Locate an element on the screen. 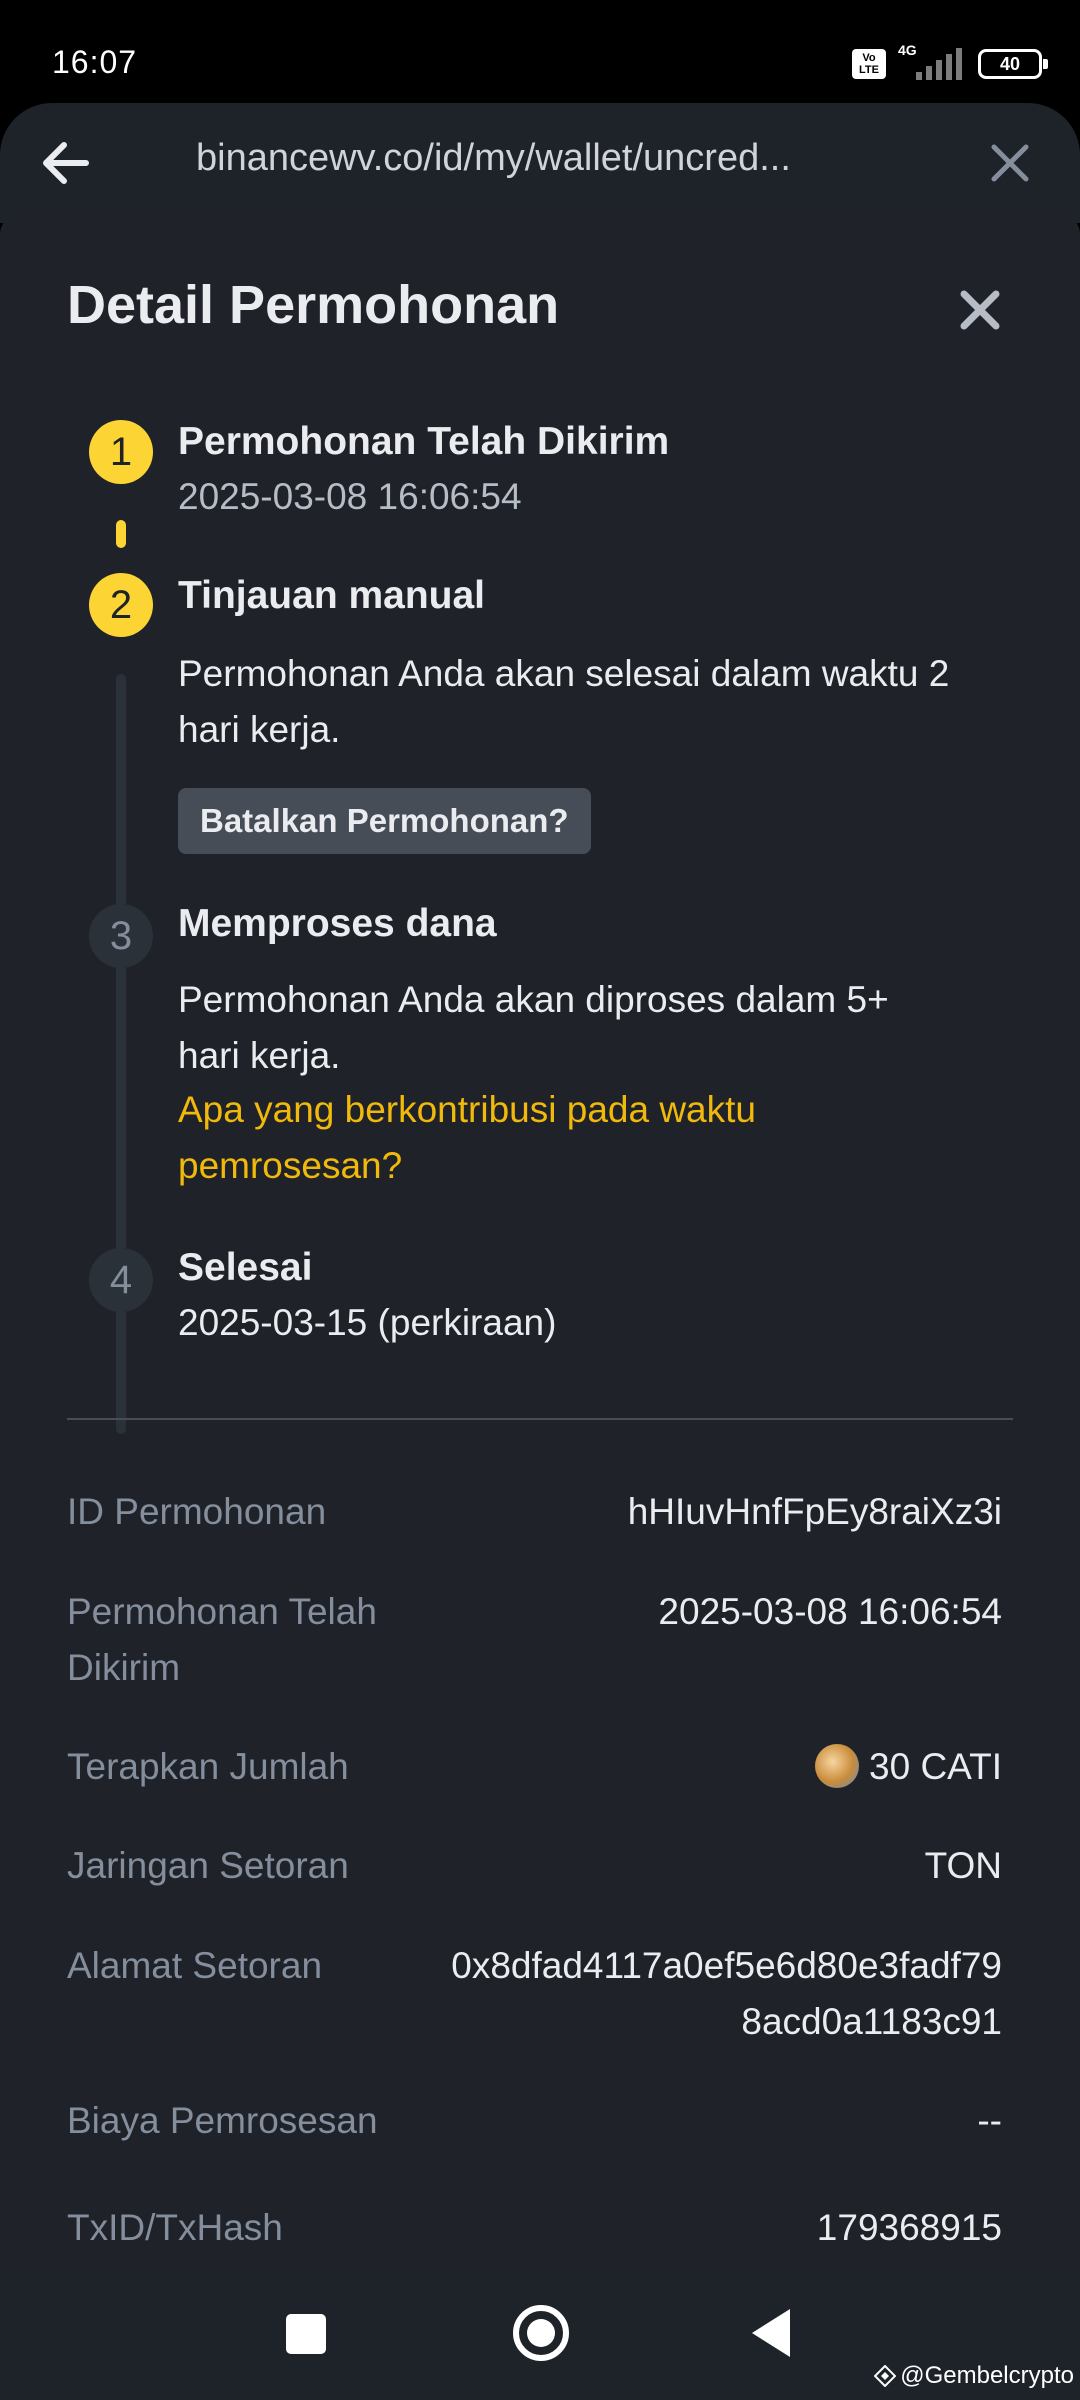 The height and width of the screenshot is (2400, 1080). cati-coin-icon is located at coordinates (837, 1766).